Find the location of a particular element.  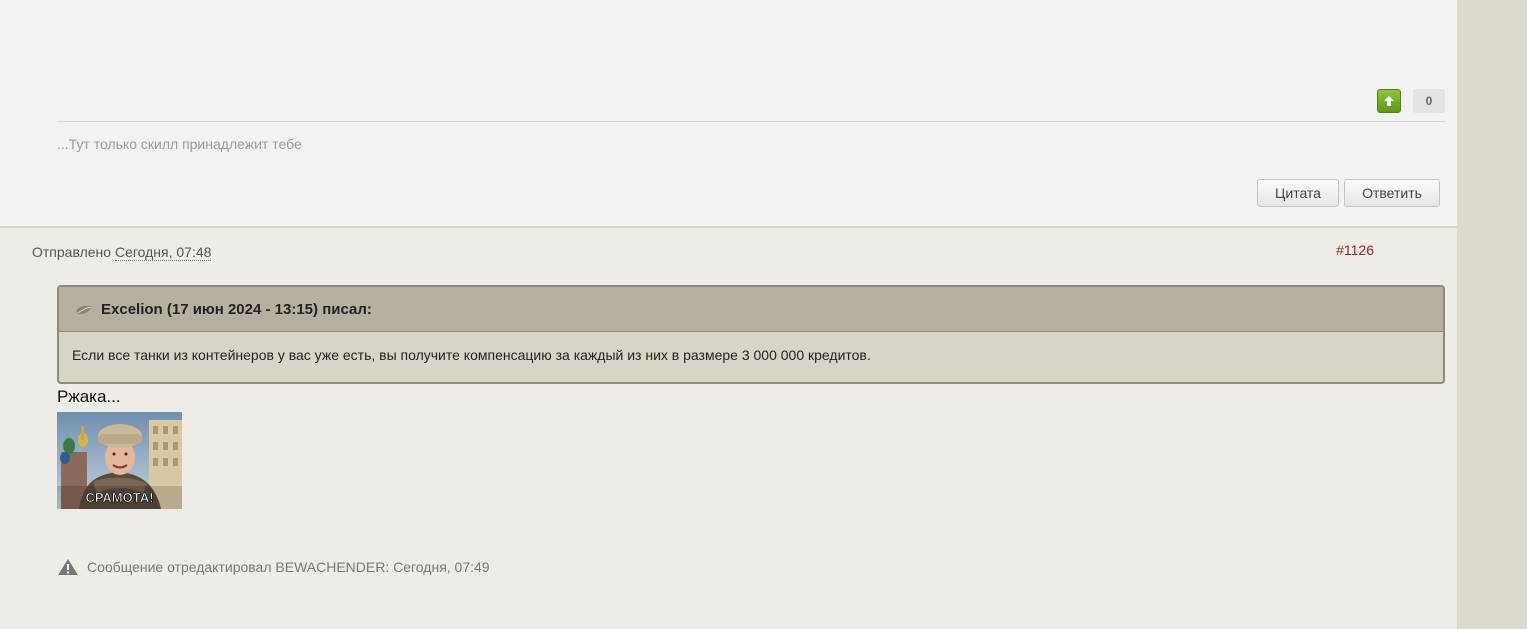

reputation-count: 0 is located at coordinates (1429, 101).